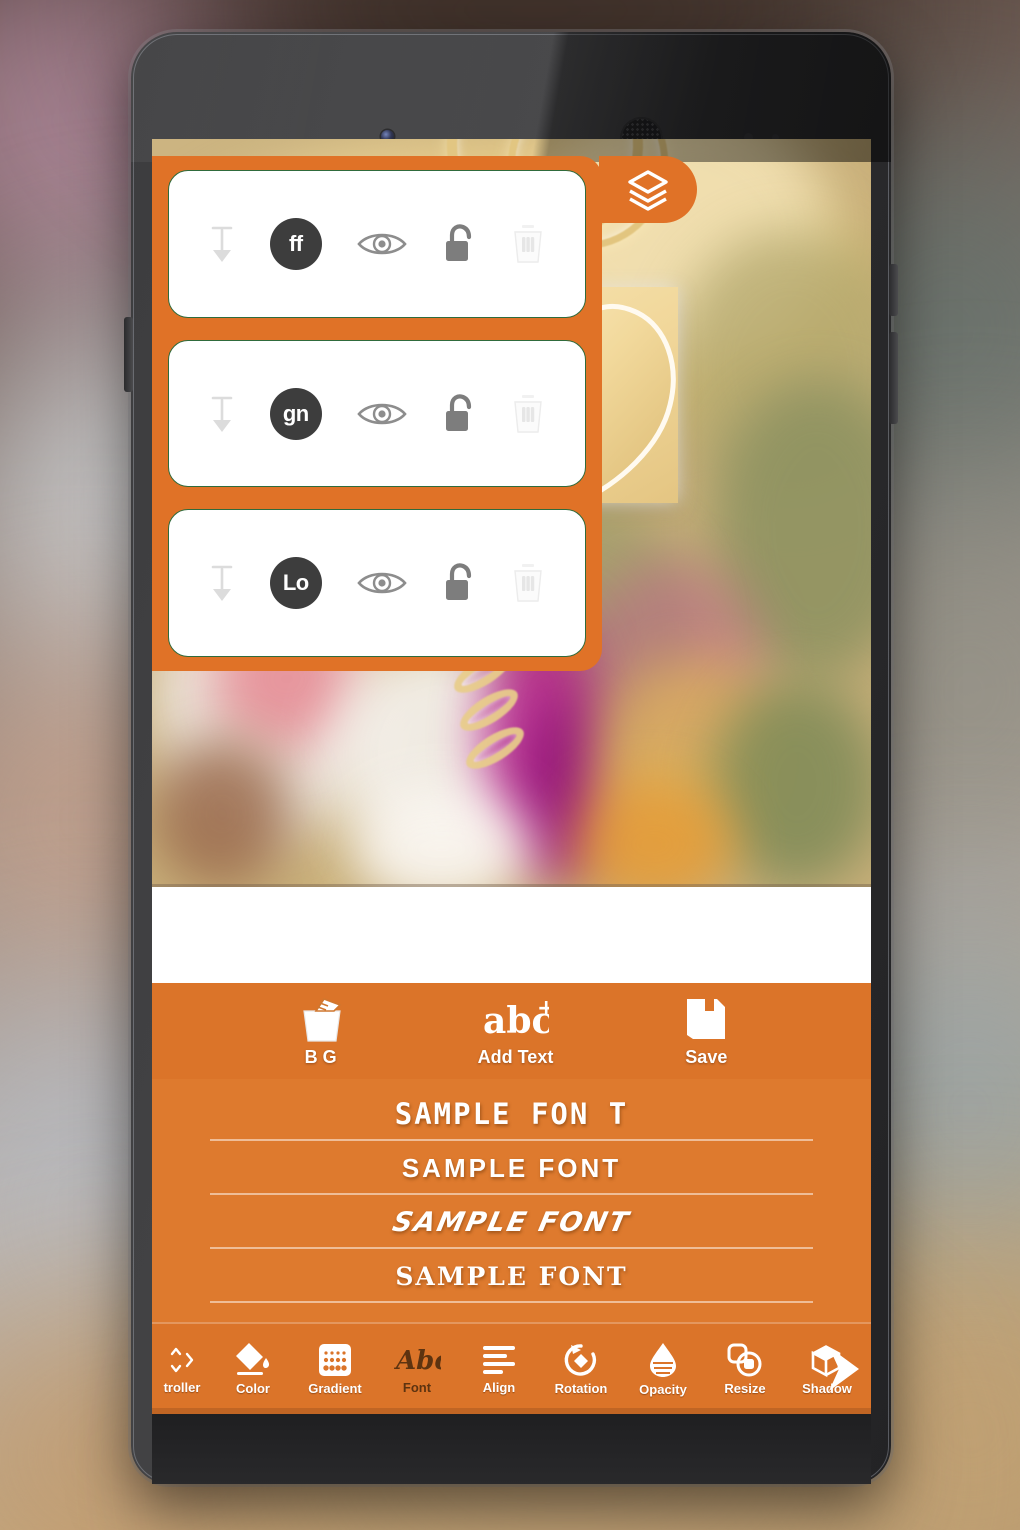  I want to click on controller-icon, so click(182, 1360).